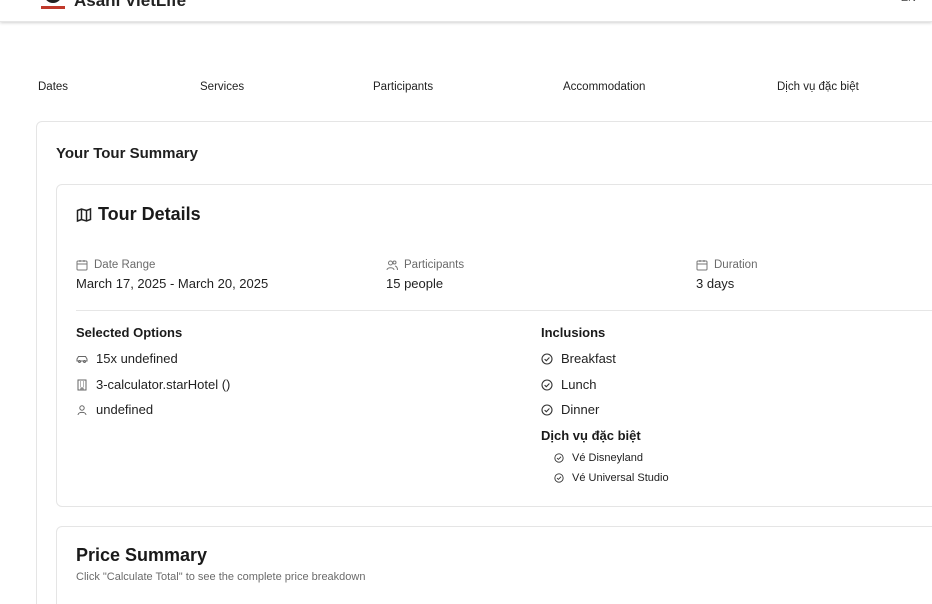 The width and height of the screenshot is (932, 604). Describe the element at coordinates (84, 214) in the screenshot. I see `map-icon` at that location.